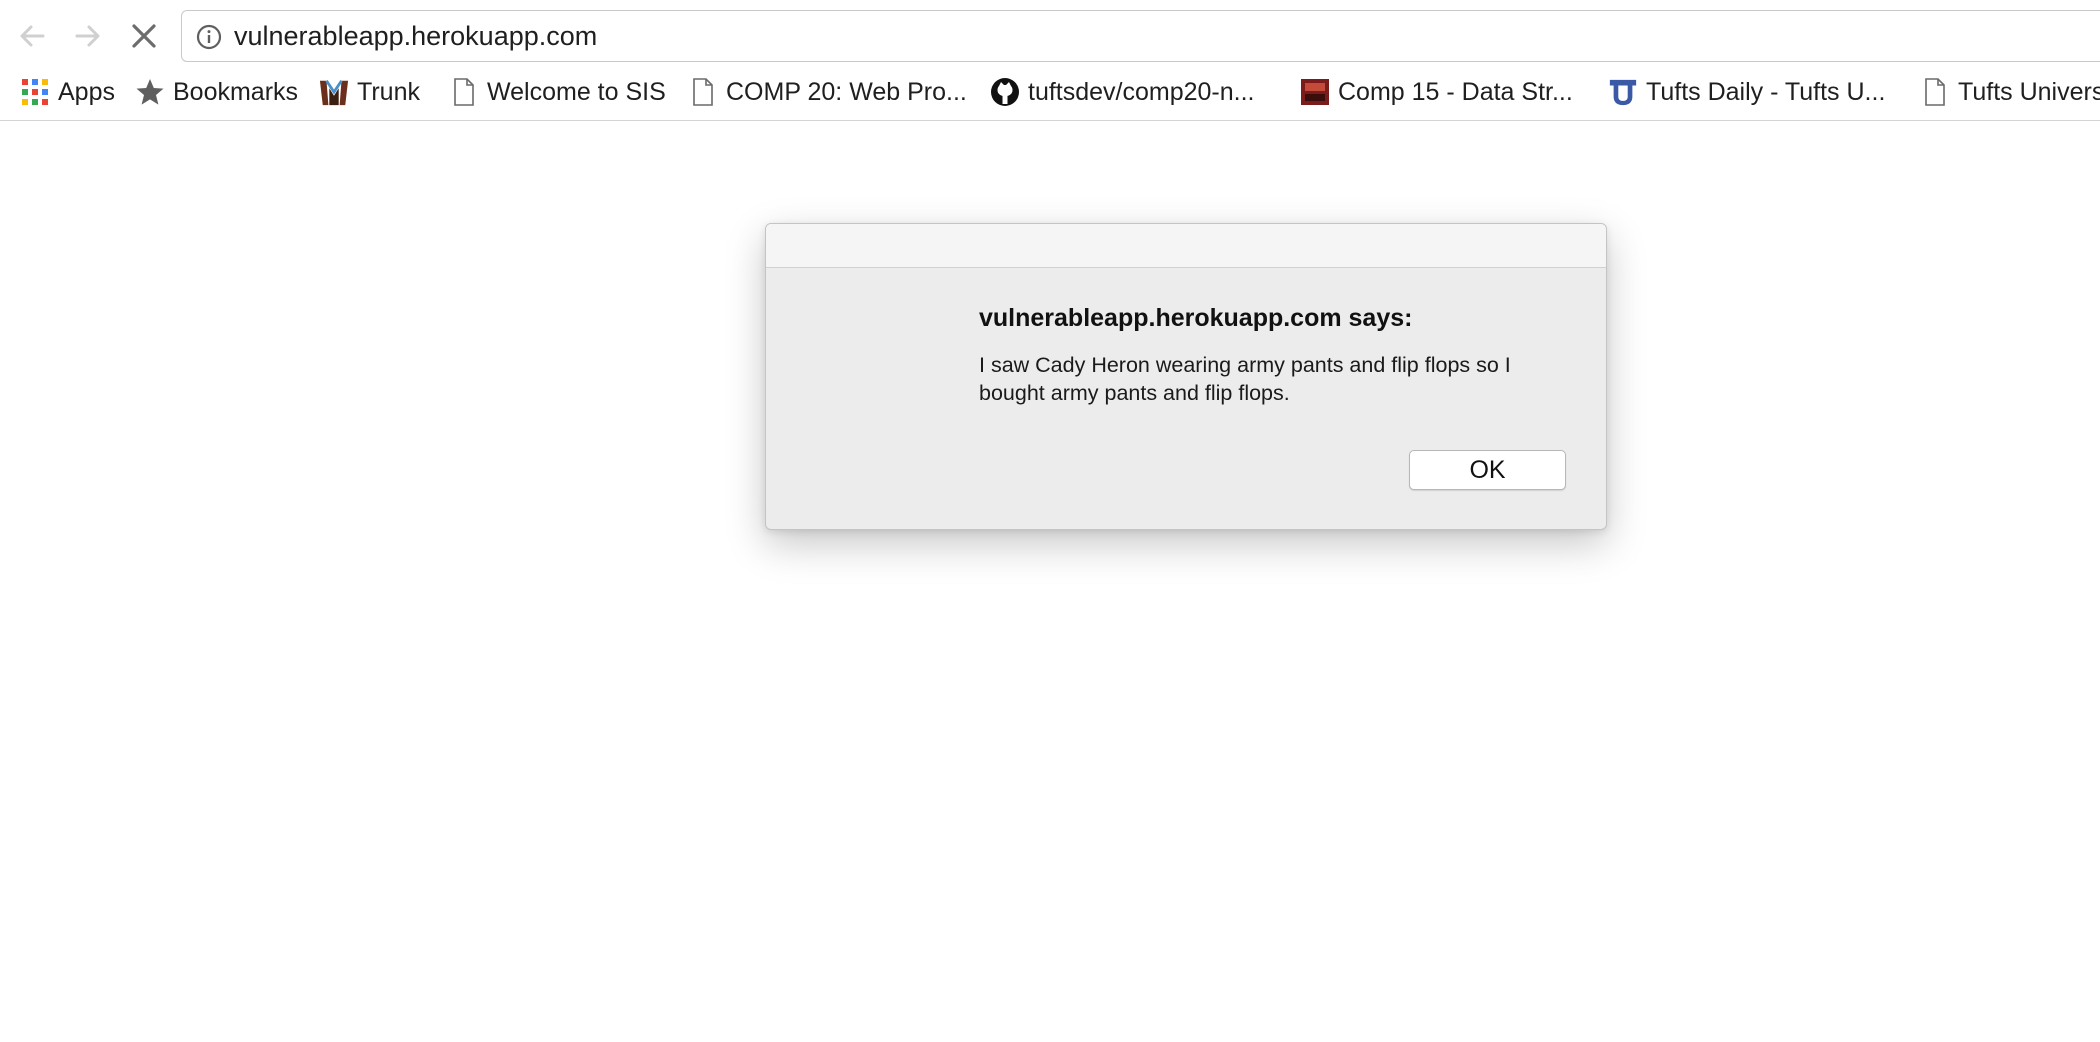  I want to click on forward-arrow-icon, so click(88, 36).